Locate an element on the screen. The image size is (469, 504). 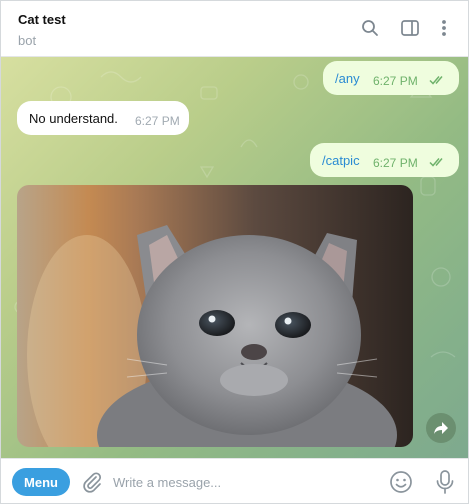
microphone-icon is located at coordinates (445, 482).